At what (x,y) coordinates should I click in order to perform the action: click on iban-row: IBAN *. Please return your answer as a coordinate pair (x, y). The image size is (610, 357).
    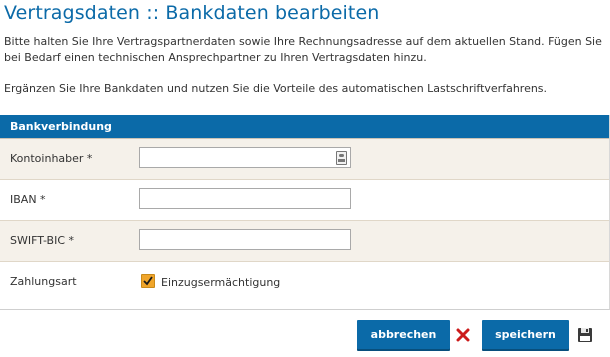
    Looking at the image, I should click on (304, 199).